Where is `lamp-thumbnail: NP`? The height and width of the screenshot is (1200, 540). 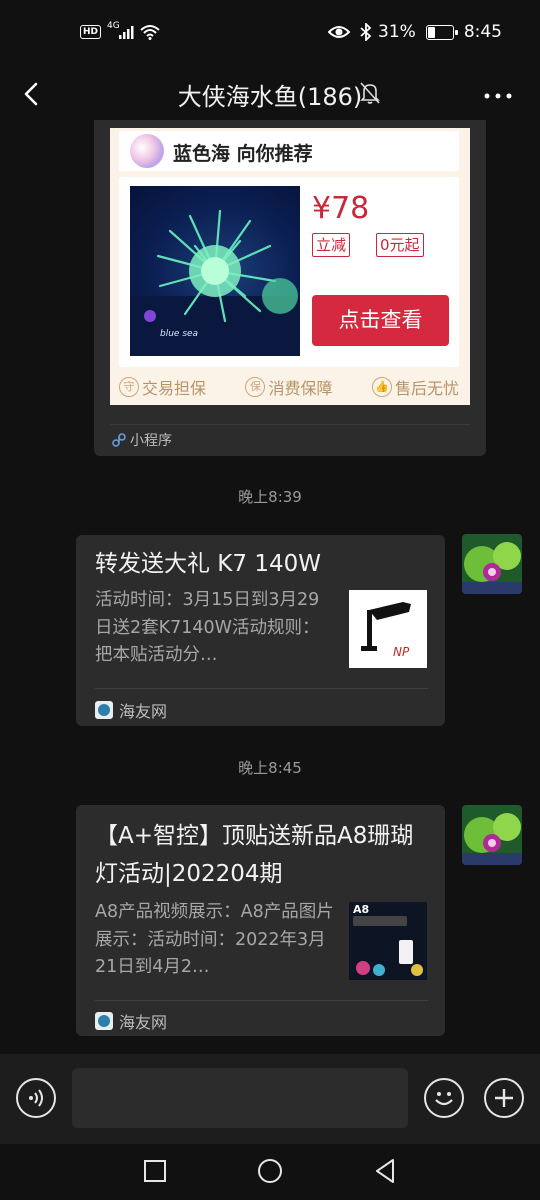
lamp-thumbnail: NP is located at coordinates (388, 629).